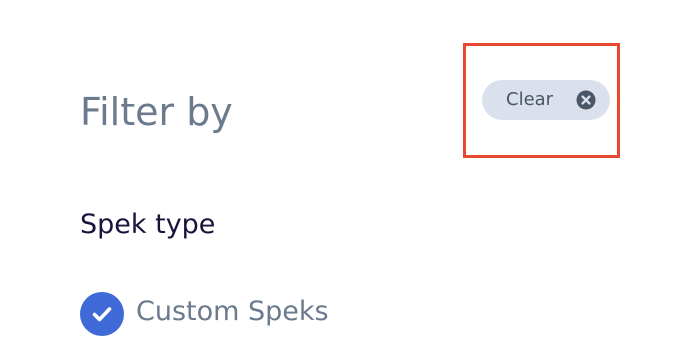 This screenshot has height=346, width=688. Describe the element at coordinates (148, 224) in the screenshot. I see `section-heading-spek-type: Spek type` at that location.